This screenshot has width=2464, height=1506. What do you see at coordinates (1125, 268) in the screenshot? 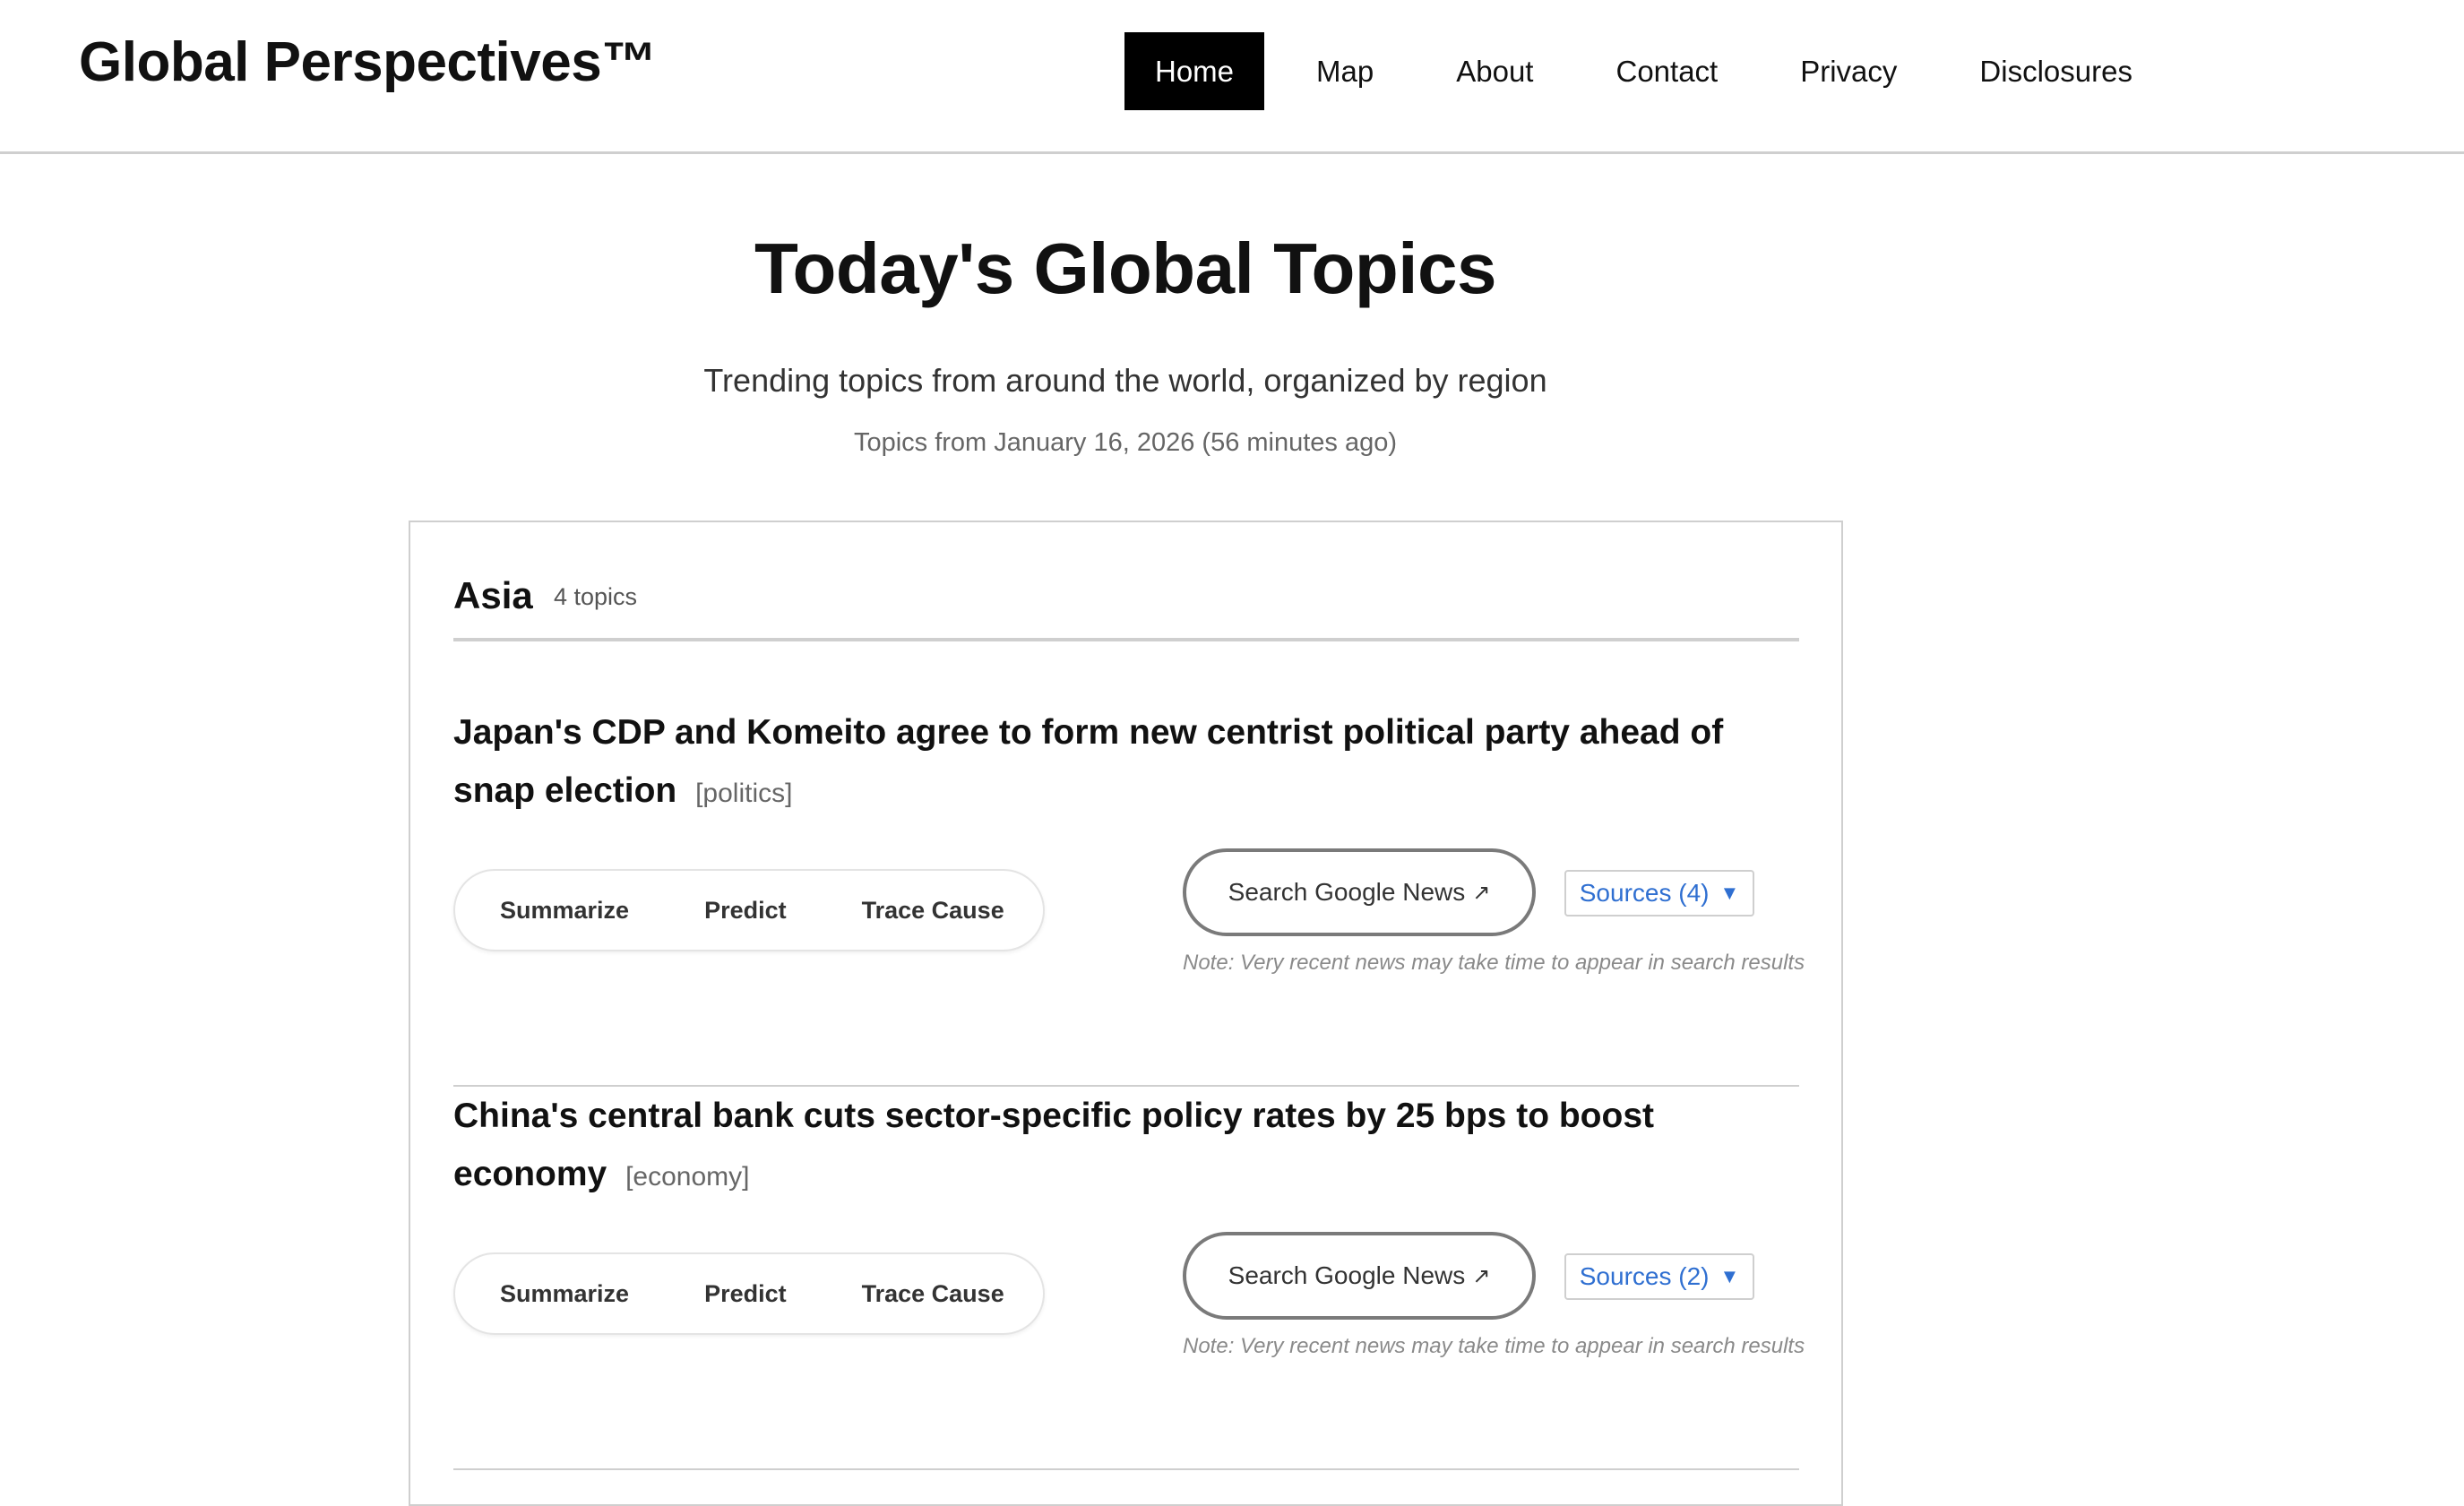
I see `page-title: Today's Global Topics` at bounding box center [1125, 268].